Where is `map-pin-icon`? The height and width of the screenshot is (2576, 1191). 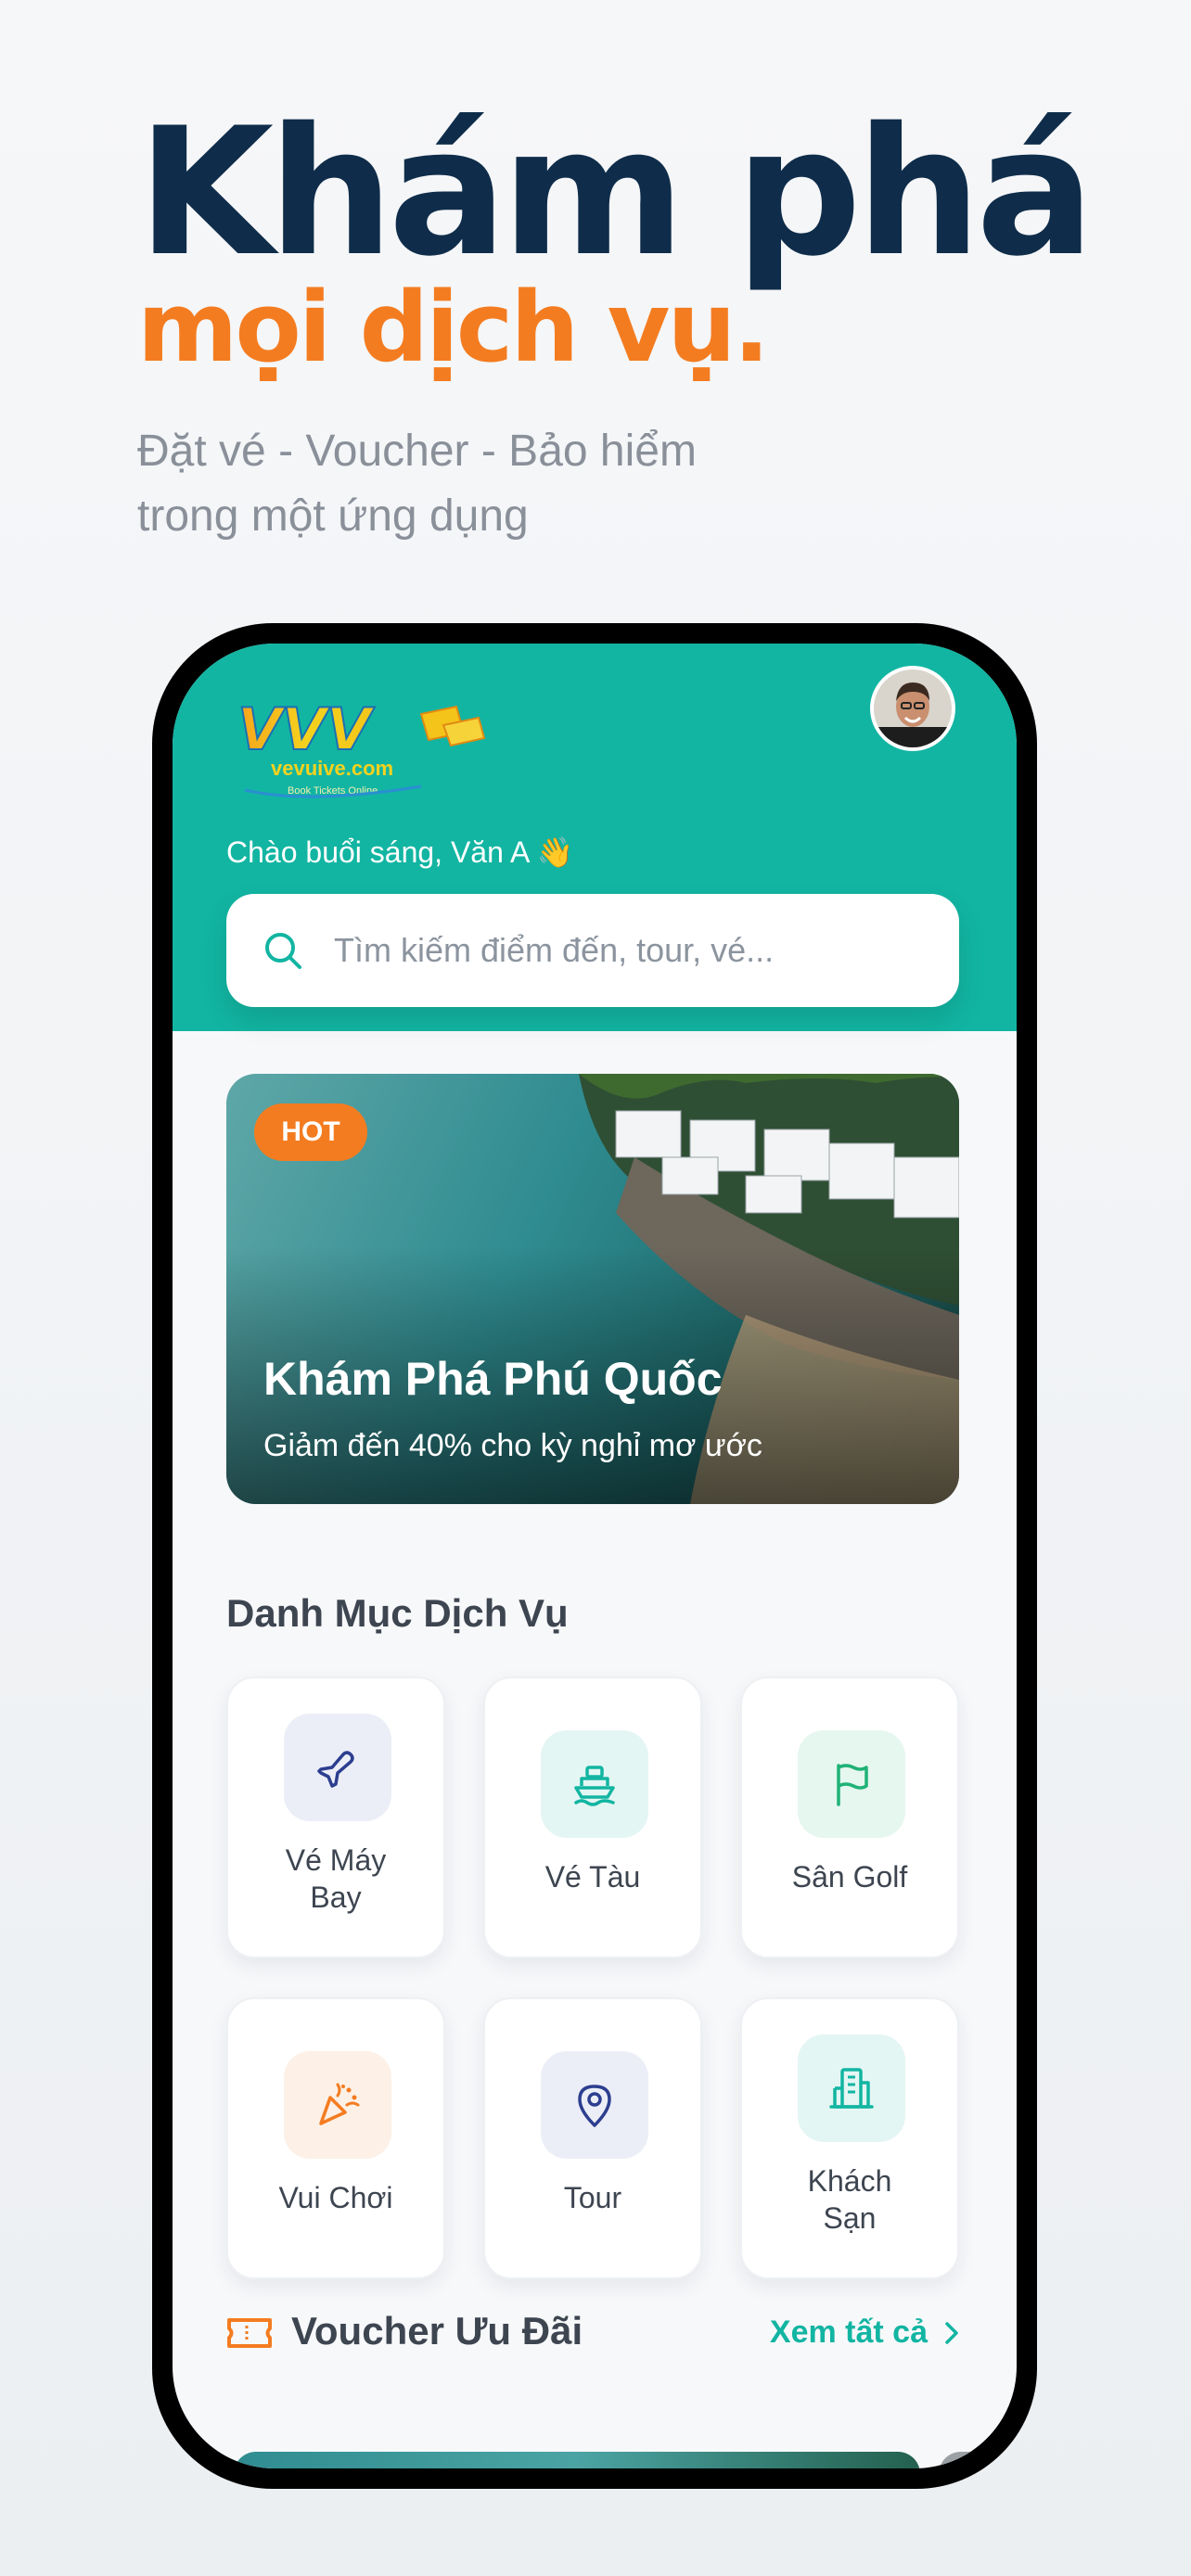 map-pin-icon is located at coordinates (594, 2106).